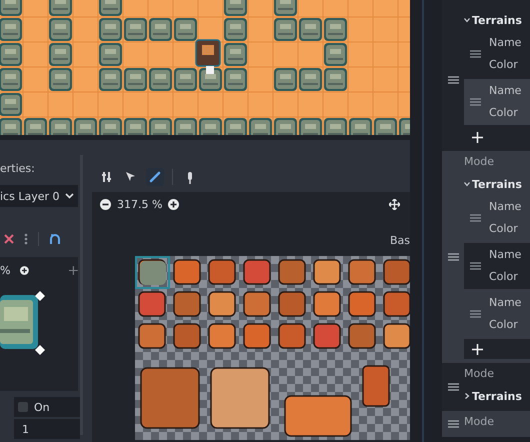 The height and width of the screenshot is (442, 530). Describe the element at coordinates (23, 407) in the screenshot. I see `checkbox` at that location.